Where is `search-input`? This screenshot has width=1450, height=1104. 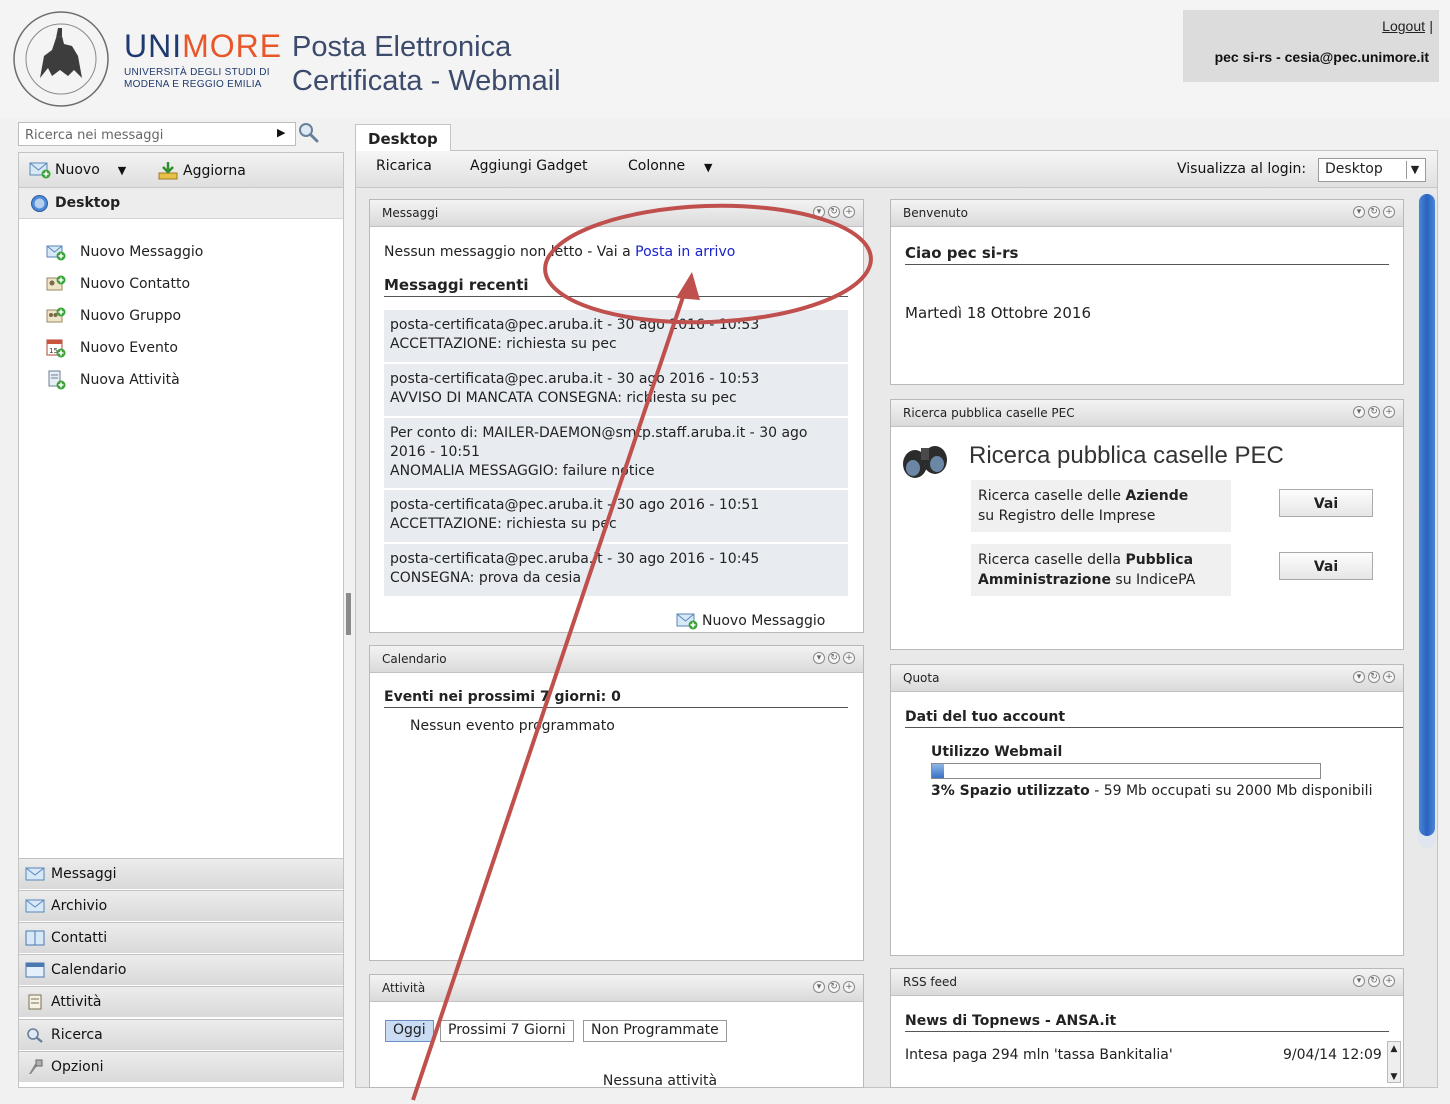
search-input is located at coordinates (140, 135).